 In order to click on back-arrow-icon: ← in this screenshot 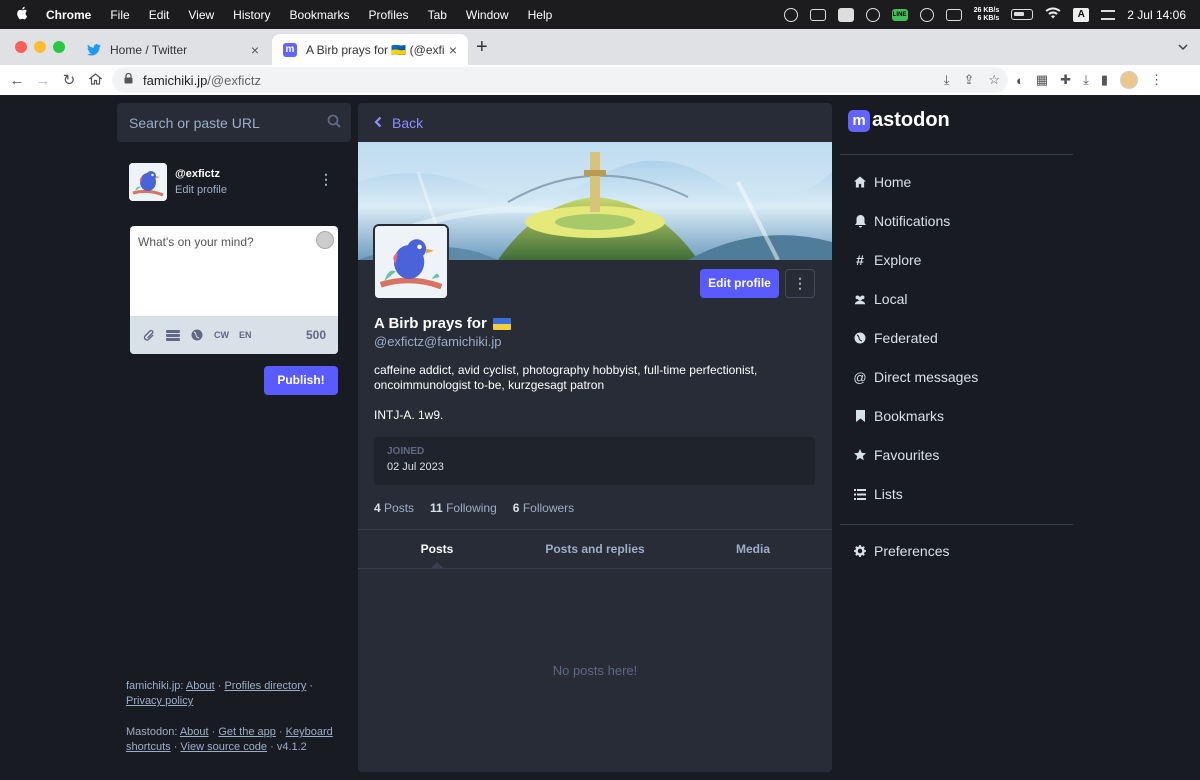, I will do `click(17, 80)`.